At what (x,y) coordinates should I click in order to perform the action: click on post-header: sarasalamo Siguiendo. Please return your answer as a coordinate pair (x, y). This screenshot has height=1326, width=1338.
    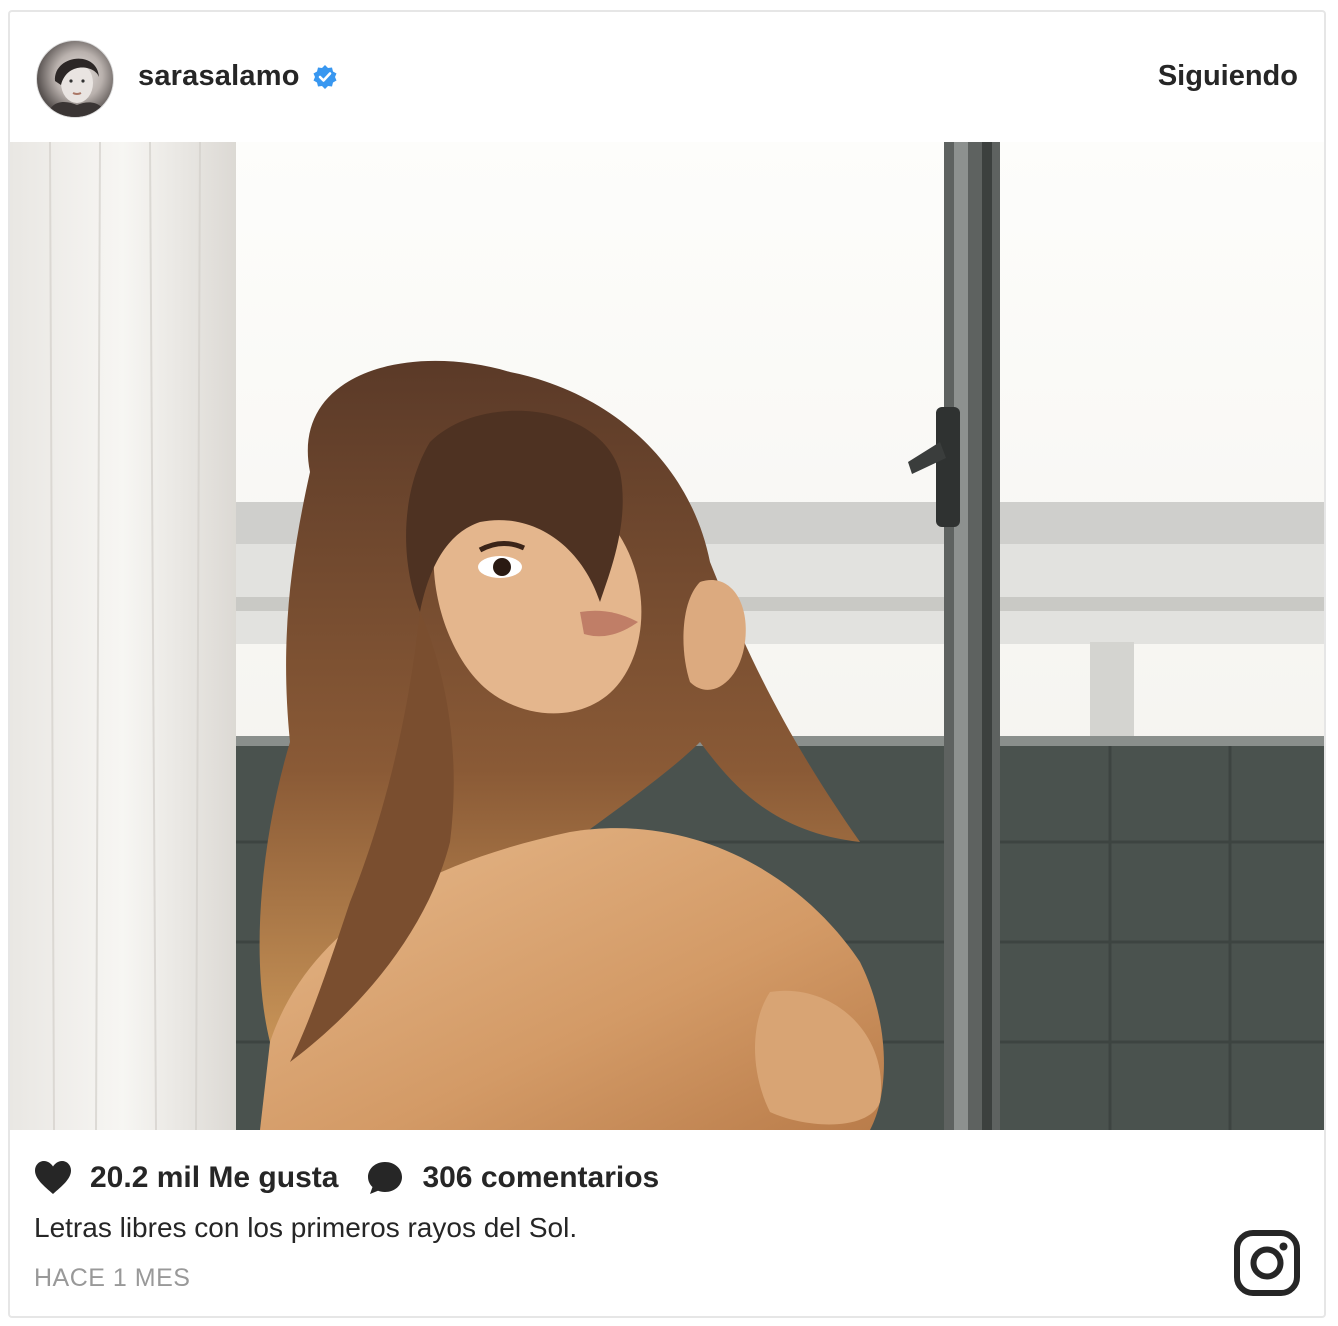
    Looking at the image, I should click on (667, 77).